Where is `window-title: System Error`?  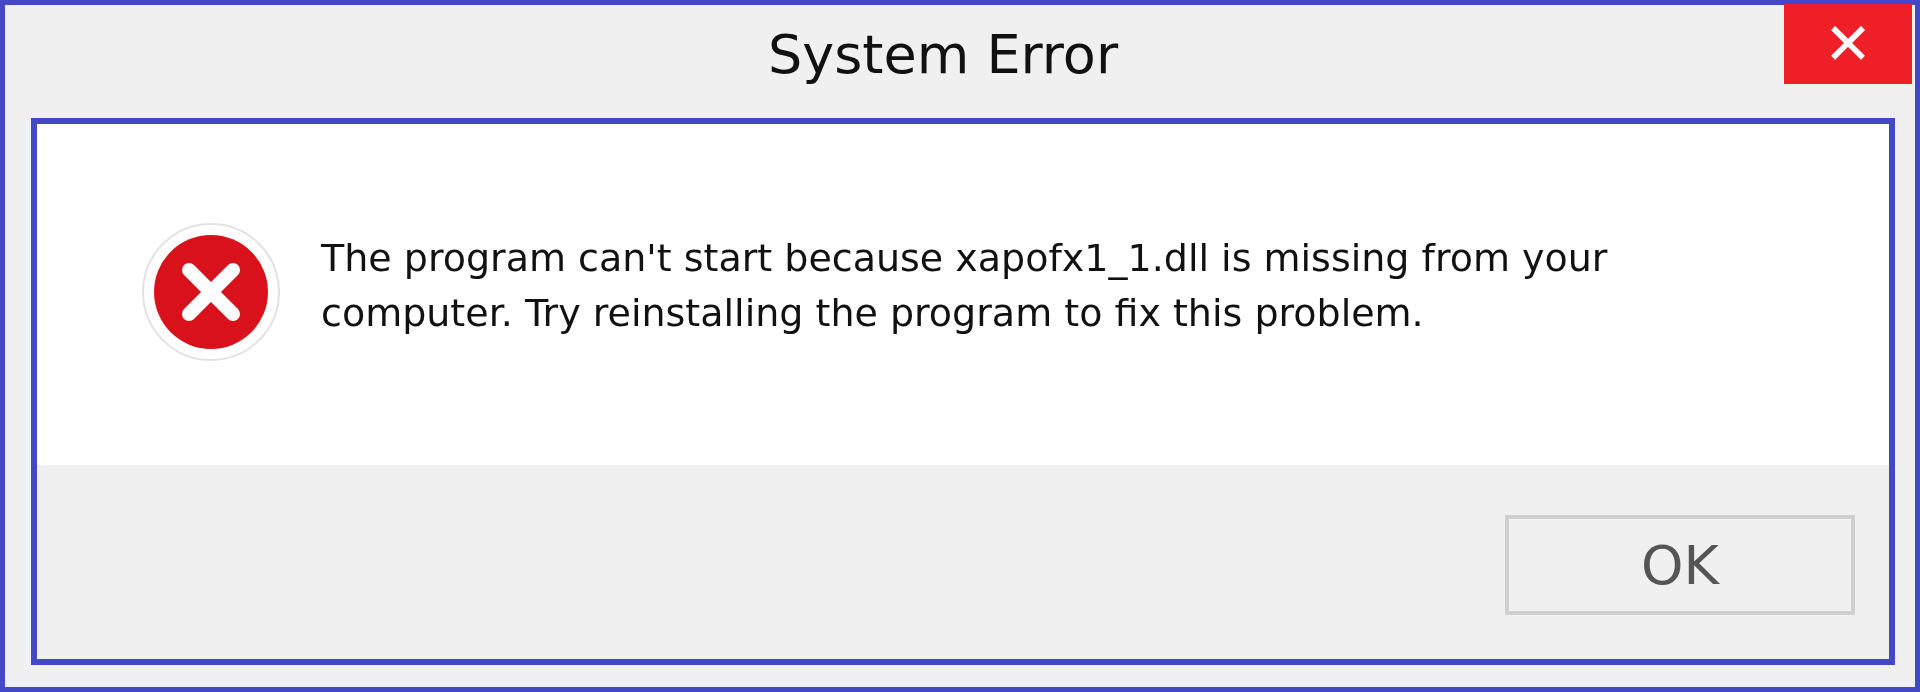 window-title: System Error is located at coordinates (943, 54).